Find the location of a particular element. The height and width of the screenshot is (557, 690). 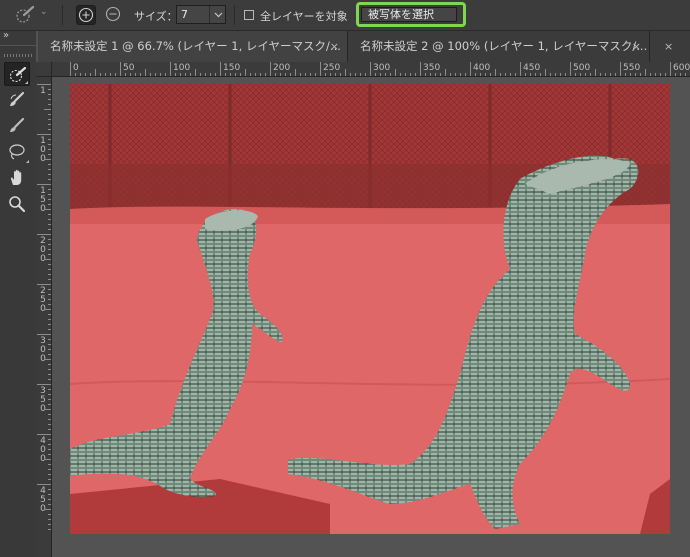

hand-icon is located at coordinates (16, 177).